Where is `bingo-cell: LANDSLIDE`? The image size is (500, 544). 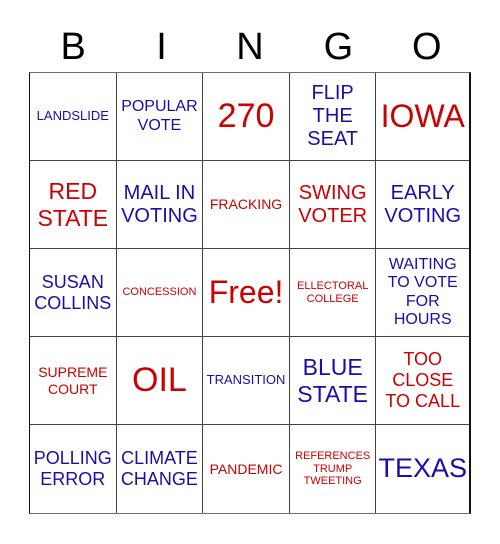
bingo-cell: LANDSLIDE is located at coordinates (73, 117).